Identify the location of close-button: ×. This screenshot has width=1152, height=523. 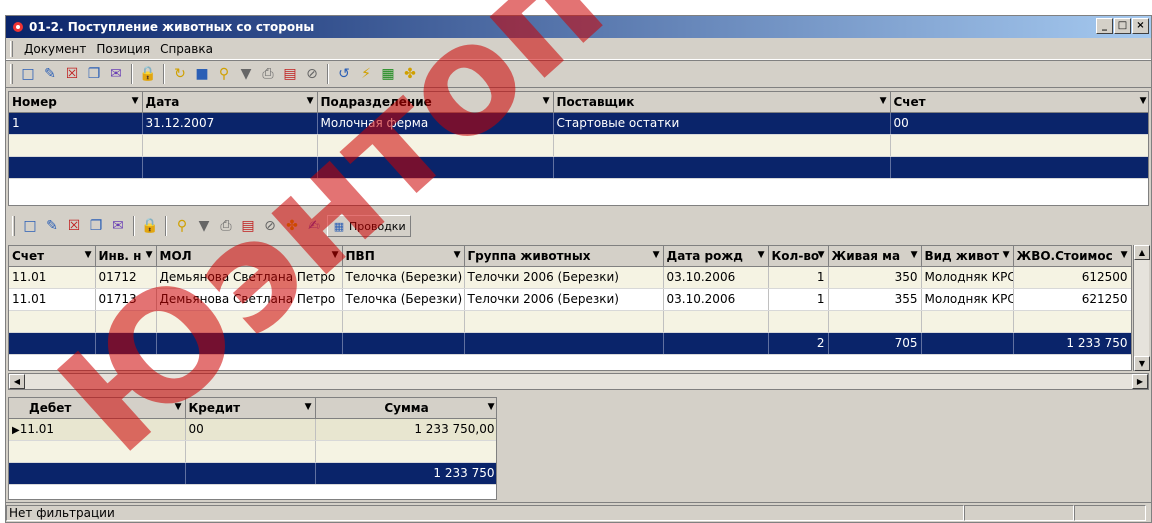
(1140, 26).